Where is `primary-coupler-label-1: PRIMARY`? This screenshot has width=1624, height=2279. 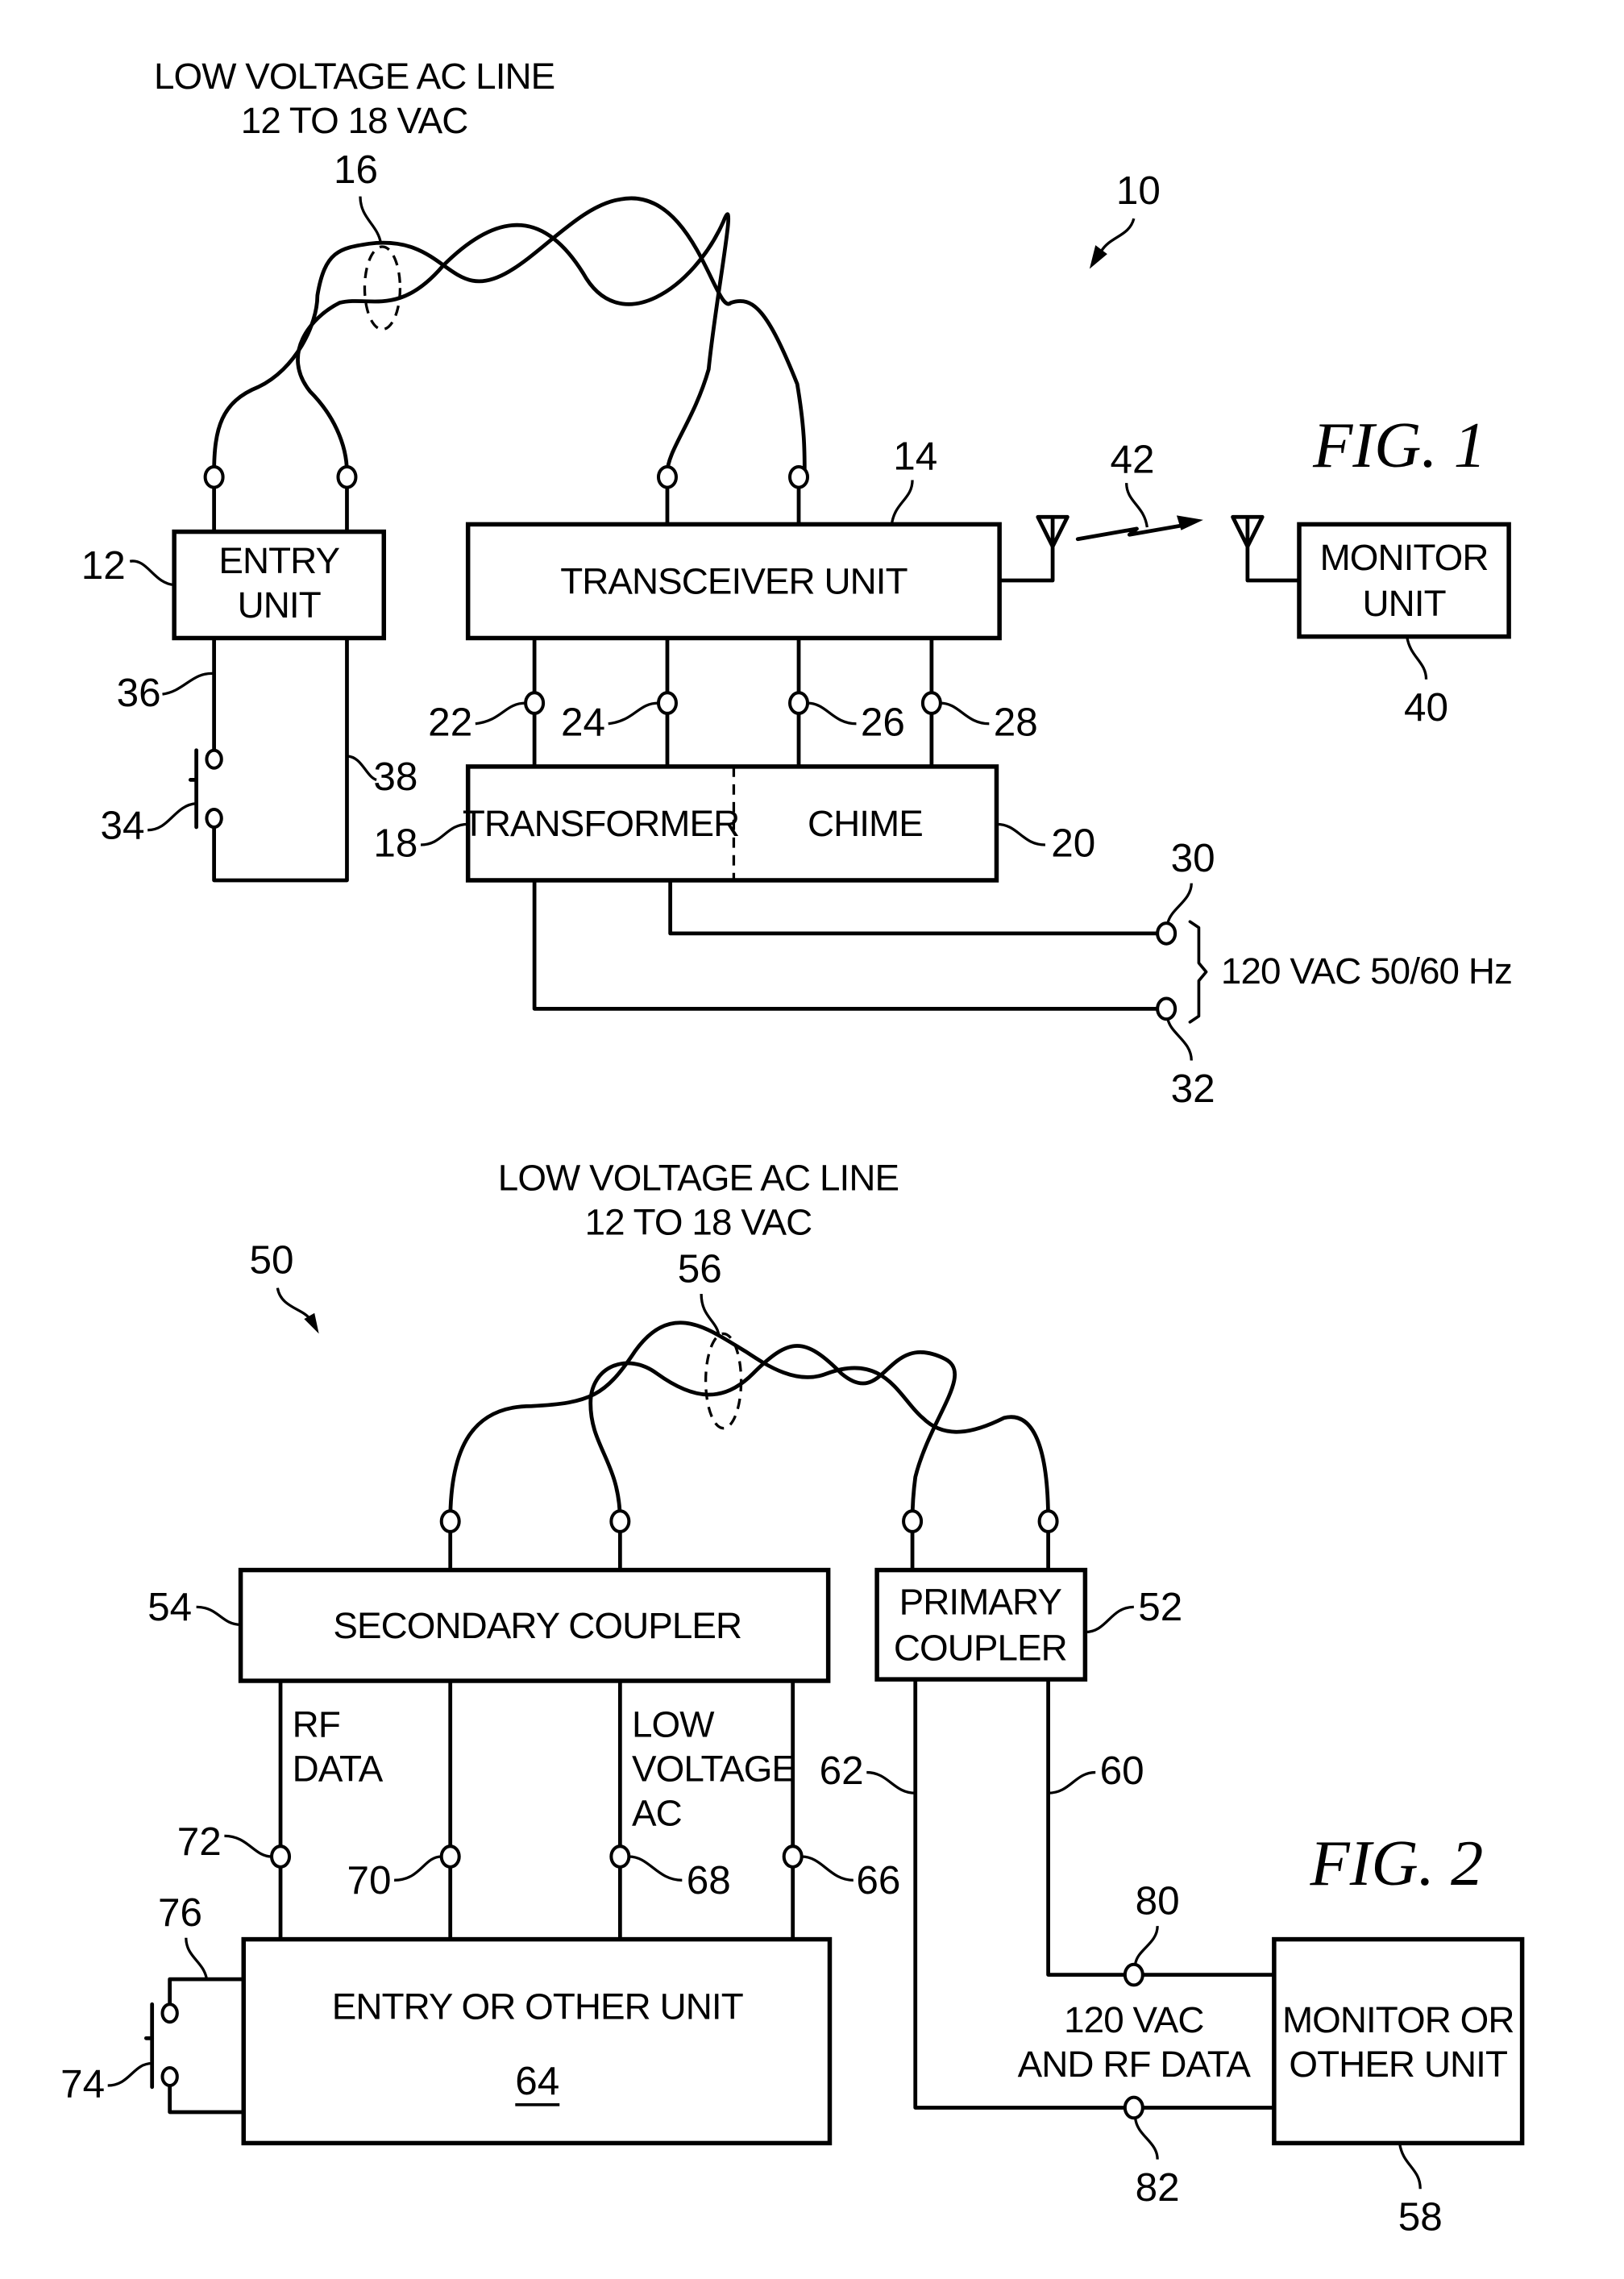 primary-coupler-label-1: PRIMARY is located at coordinates (981, 1602).